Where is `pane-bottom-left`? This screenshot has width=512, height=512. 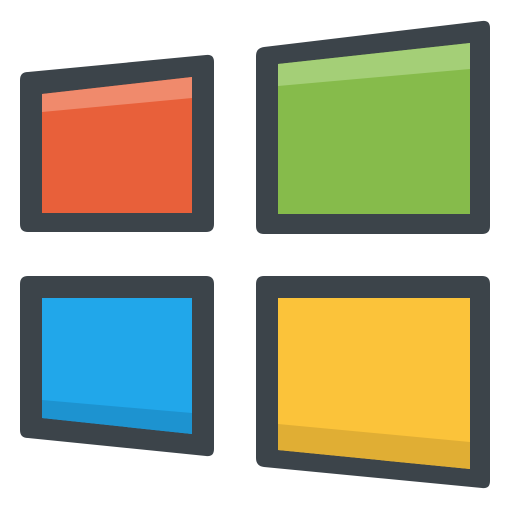
pane-bottom-left is located at coordinates (117, 366).